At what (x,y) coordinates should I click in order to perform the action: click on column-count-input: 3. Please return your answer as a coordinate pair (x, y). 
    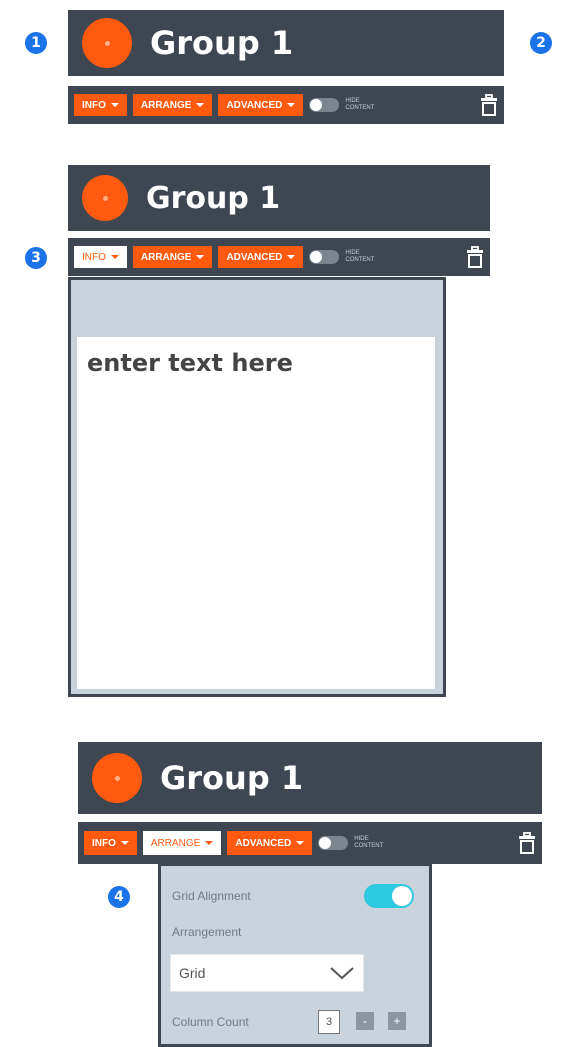
    Looking at the image, I should click on (329, 1022).